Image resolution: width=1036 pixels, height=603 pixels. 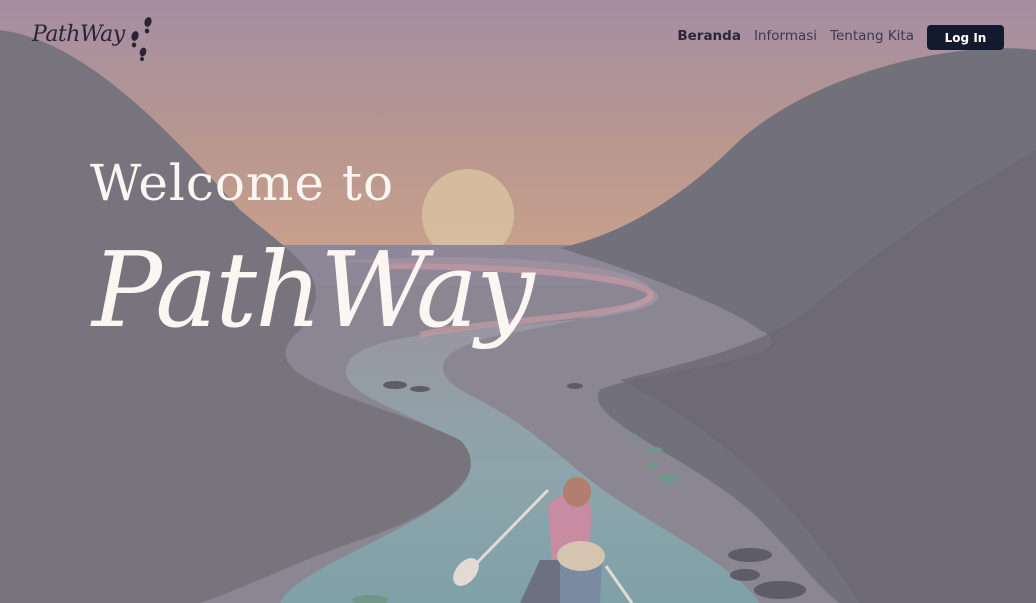 I want to click on logo-text: PathWay, so click(x=78, y=34).